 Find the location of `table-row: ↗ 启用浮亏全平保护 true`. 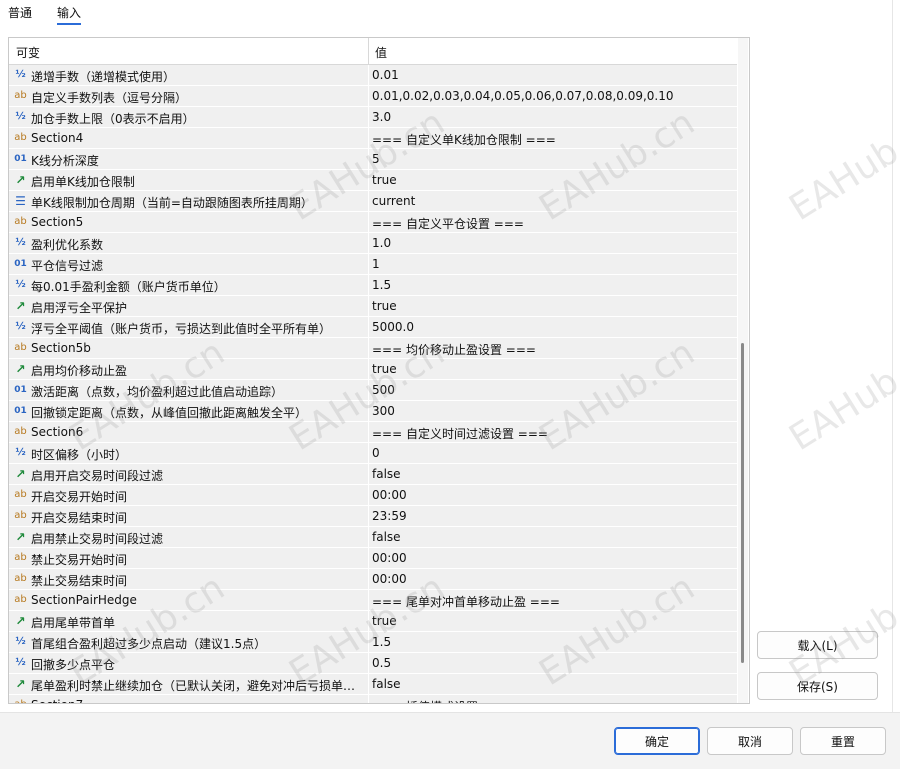

table-row: ↗ 启用浮亏全平保护 true is located at coordinates (373, 306).